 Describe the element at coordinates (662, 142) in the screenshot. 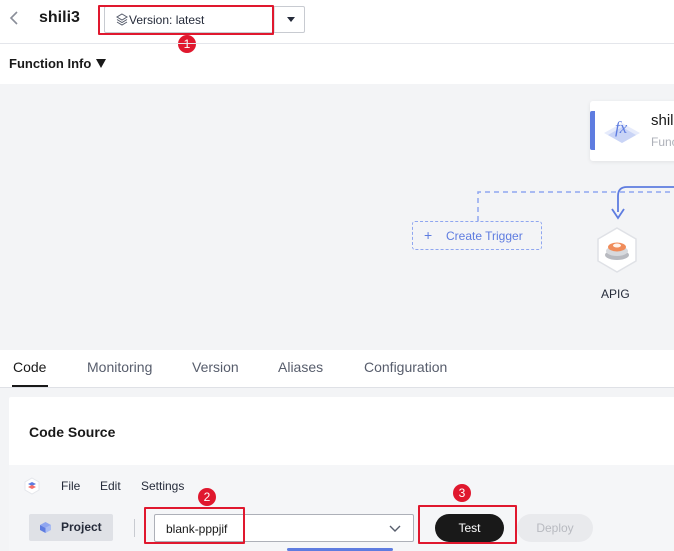

I see `function-node-type: Function` at that location.